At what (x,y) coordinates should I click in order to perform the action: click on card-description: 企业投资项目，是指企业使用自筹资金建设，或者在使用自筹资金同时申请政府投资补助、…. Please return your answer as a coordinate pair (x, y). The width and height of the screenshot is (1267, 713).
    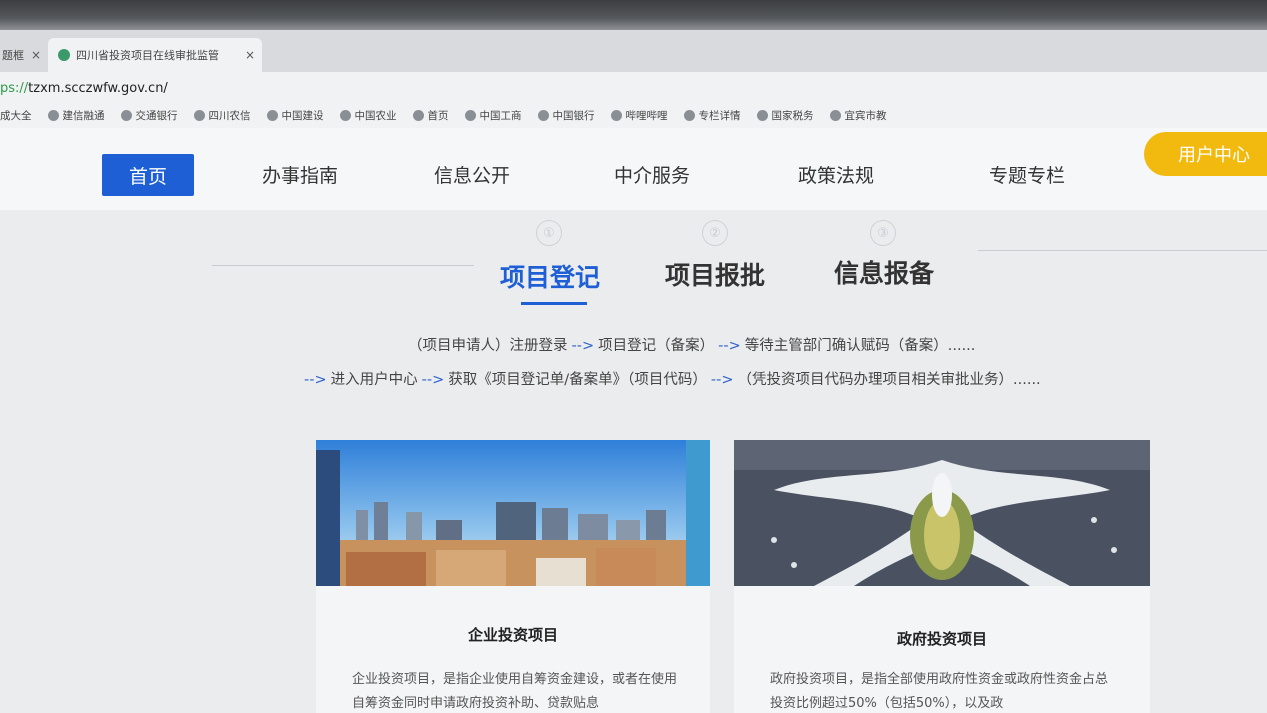
    Looking at the image, I should click on (515, 691).